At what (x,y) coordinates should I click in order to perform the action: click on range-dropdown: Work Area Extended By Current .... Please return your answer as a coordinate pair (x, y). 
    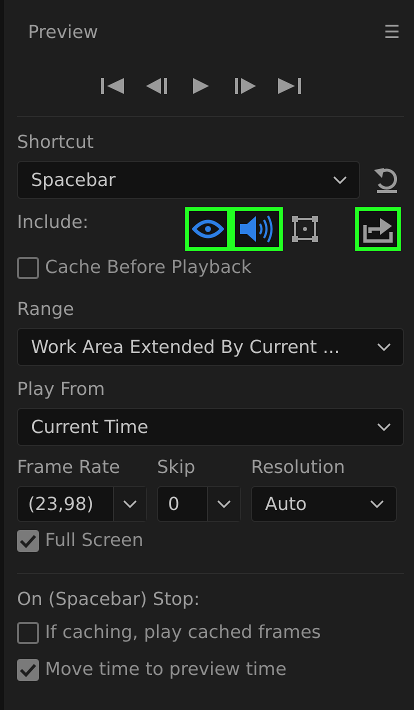
    Looking at the image, I should click on (210, 347).